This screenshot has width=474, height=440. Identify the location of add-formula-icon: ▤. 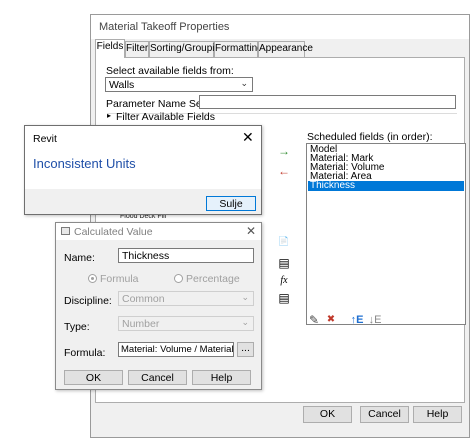
(284, 299).